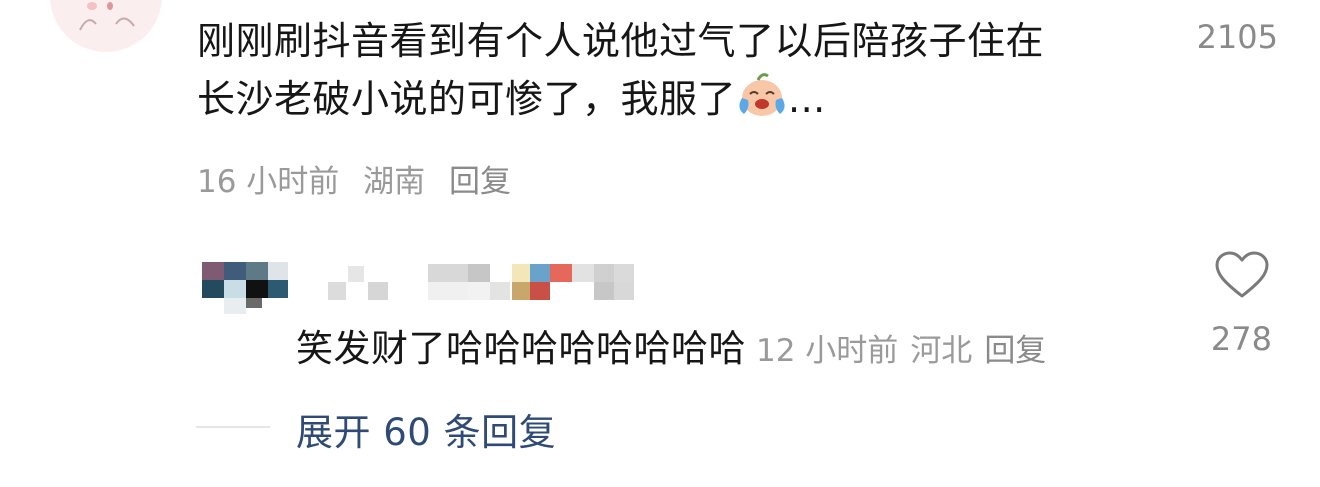 The width and height of the screenshot is (1320, 487). What do you see at coordinates (268, 182) in the screenshot?
I see `comment-time: 16 小时前` at bounding box center [268, 182].